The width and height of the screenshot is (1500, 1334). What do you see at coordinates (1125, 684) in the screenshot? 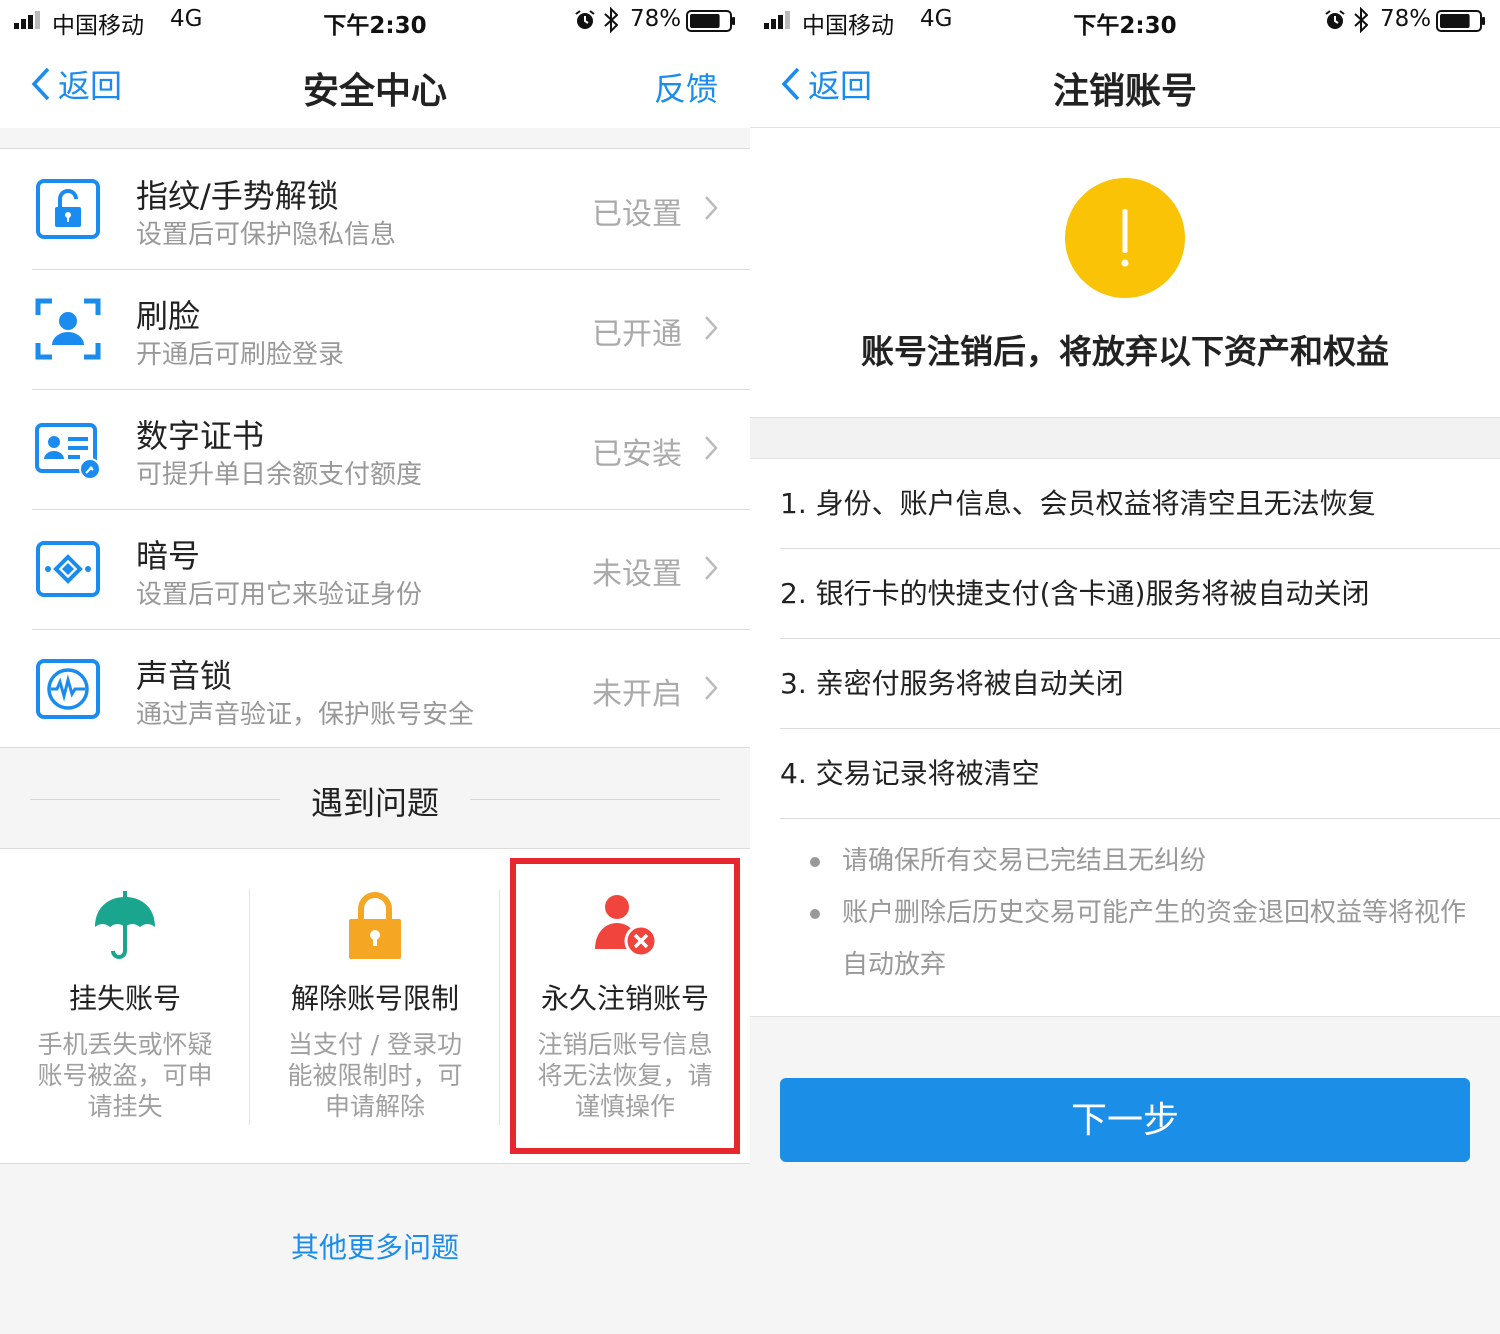
I see `list-item: 3. 亲密付服务将被自动关闭` at bounding box center [1125, 684].